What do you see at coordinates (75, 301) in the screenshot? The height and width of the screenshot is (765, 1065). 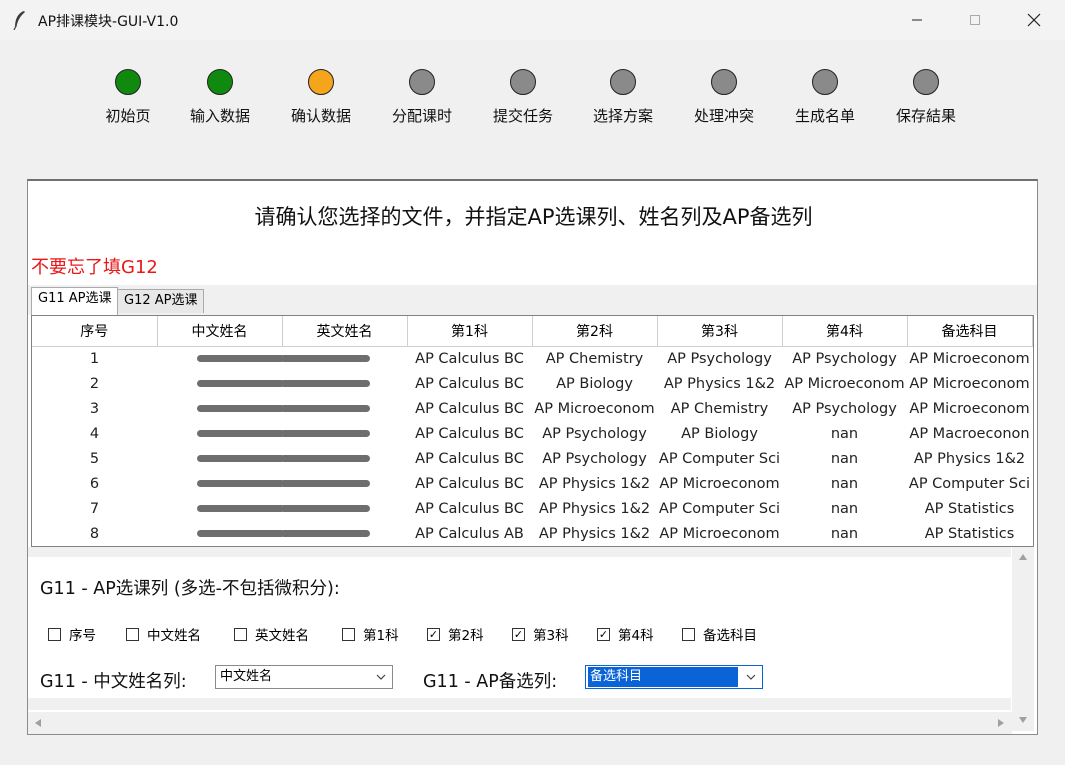 I see `tab-g11-ap: G11 AP选课` at bounding box center [75, 301].